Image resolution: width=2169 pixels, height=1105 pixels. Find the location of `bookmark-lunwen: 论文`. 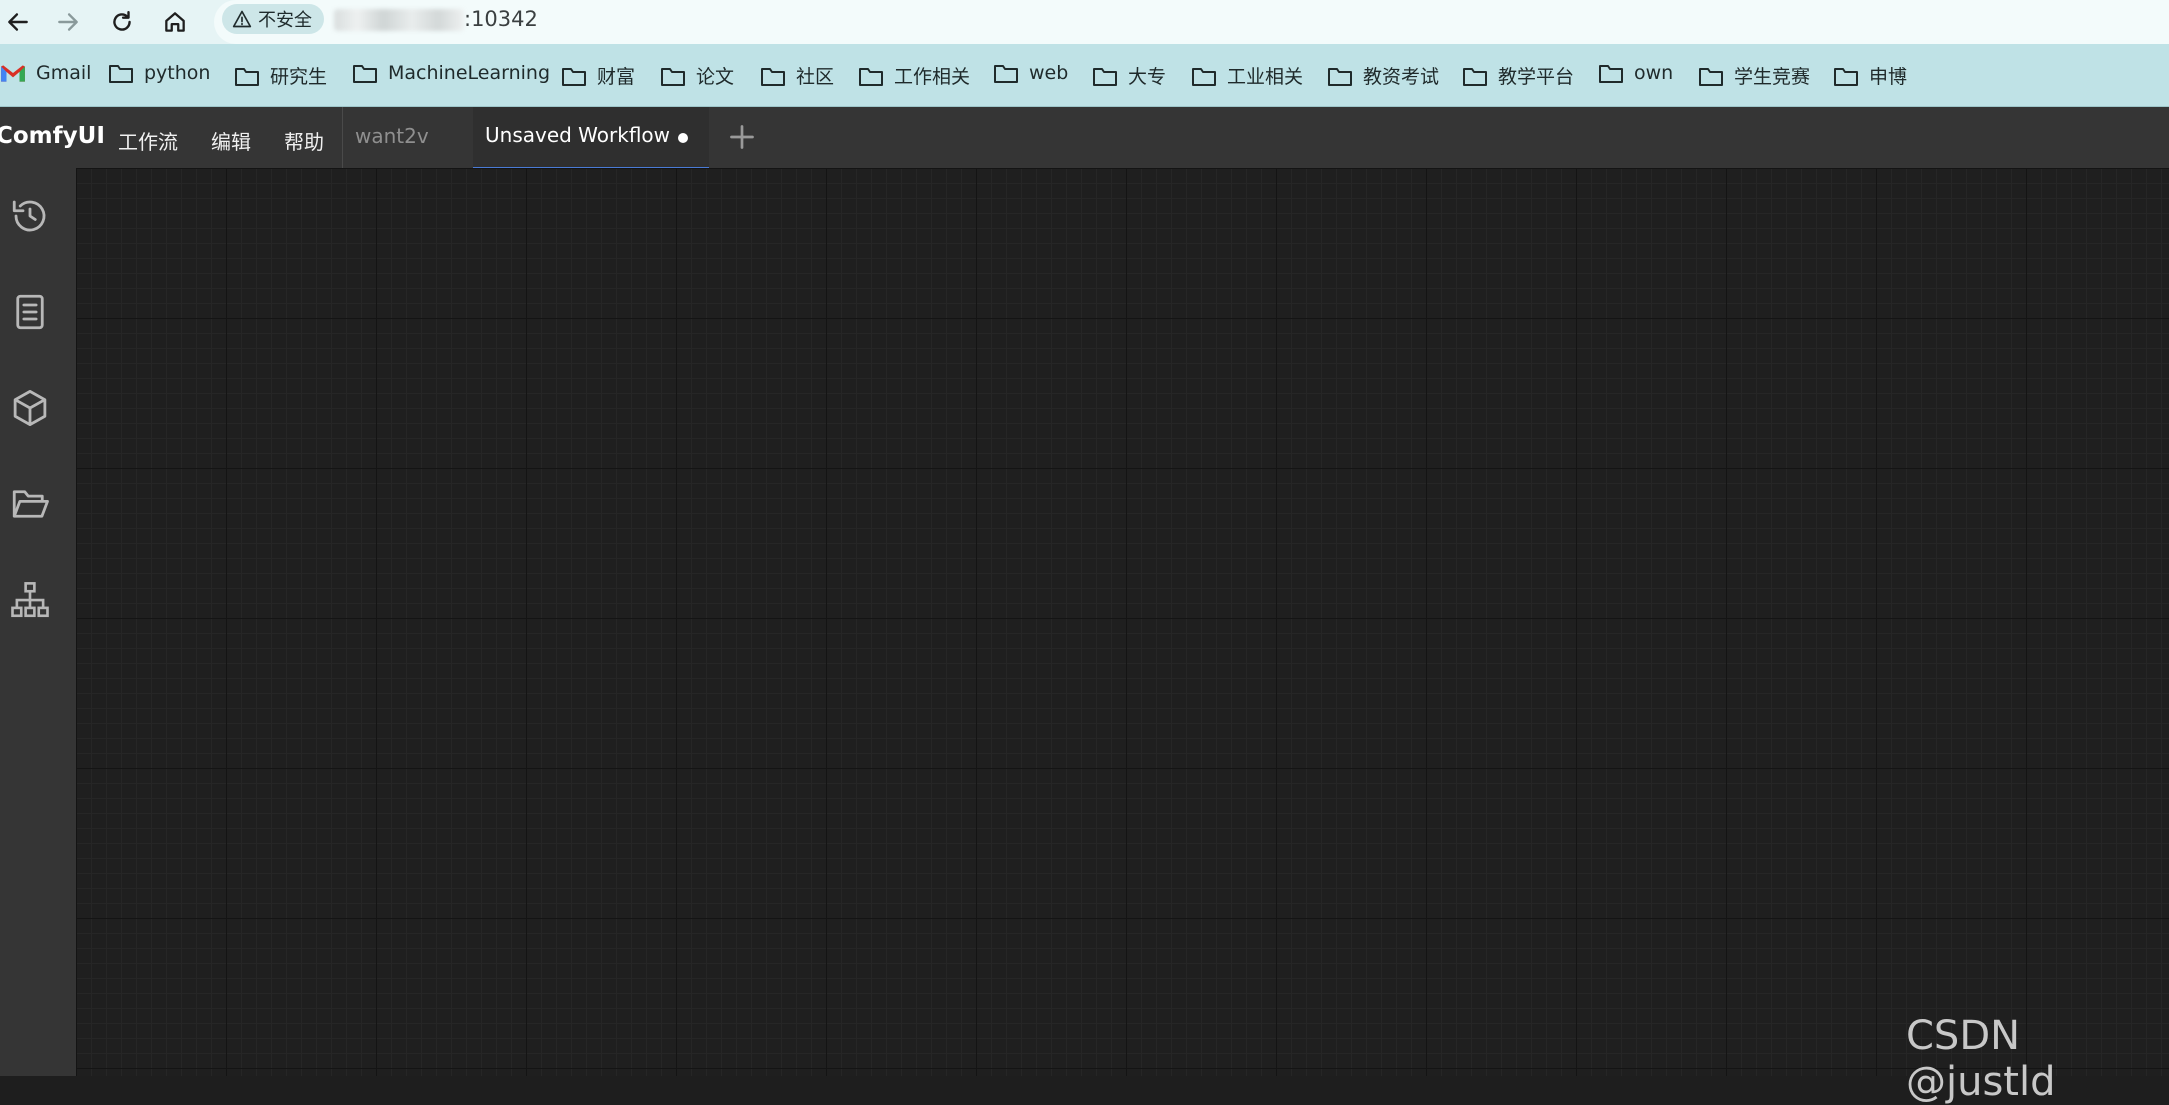

bookmark-lunwen: 论文 is located at coordinates (697, 75).